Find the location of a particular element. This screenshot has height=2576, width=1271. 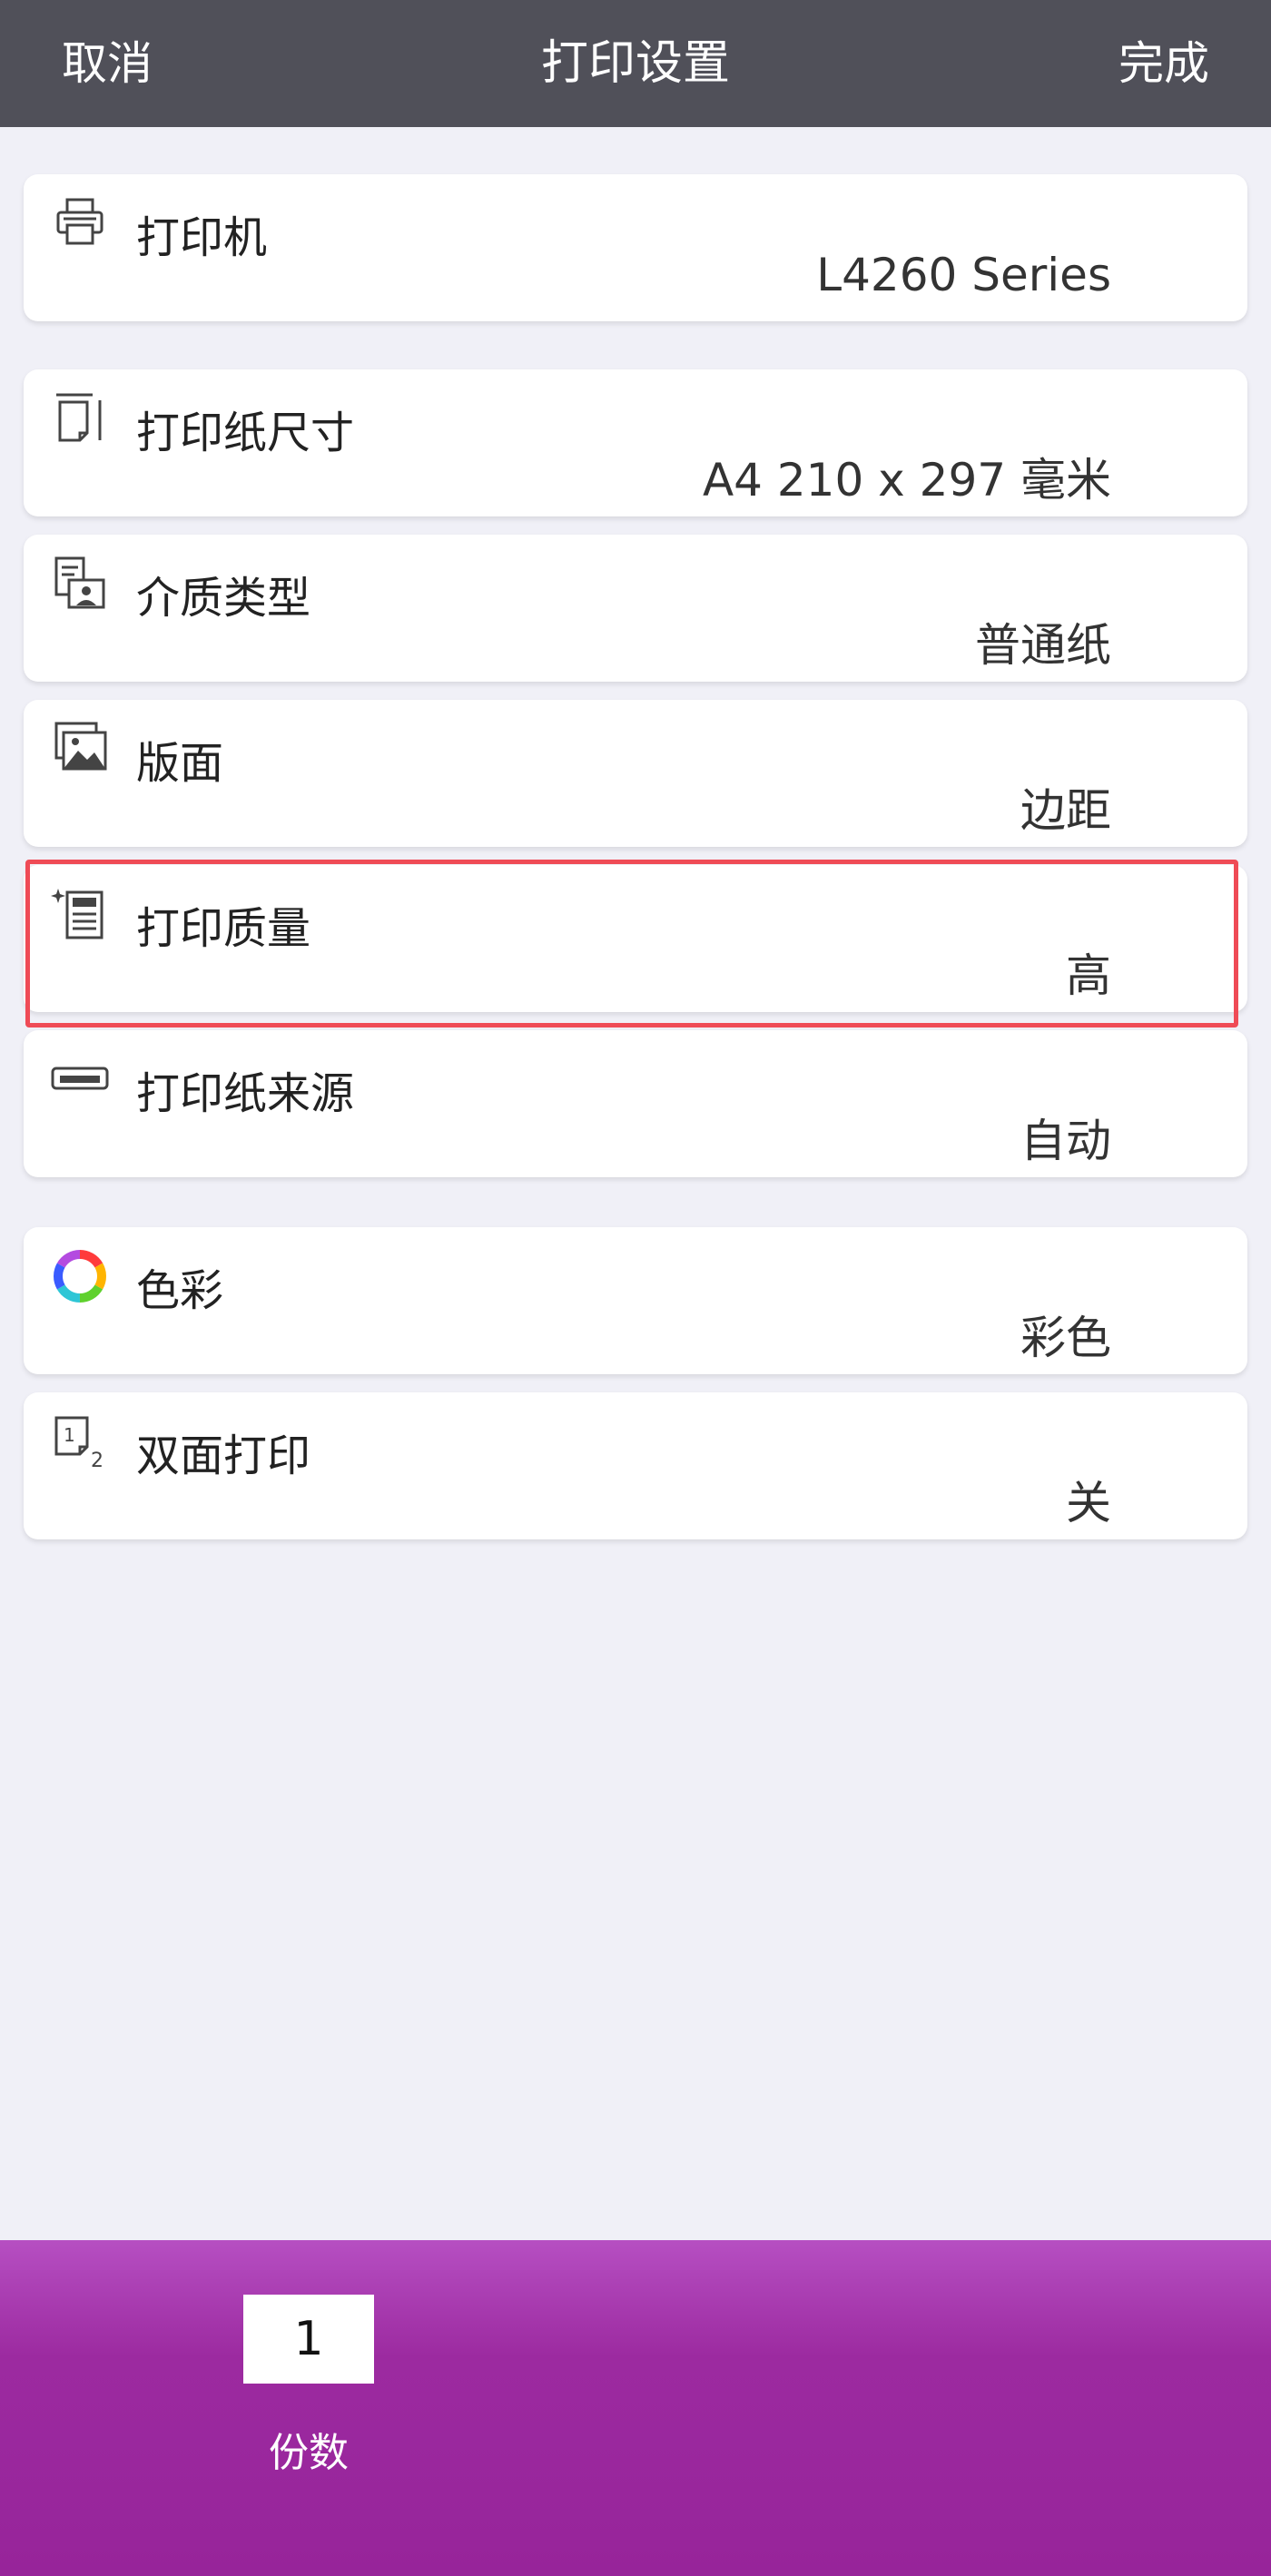

svg-text: 2 is located at coordinates (97, 1460).